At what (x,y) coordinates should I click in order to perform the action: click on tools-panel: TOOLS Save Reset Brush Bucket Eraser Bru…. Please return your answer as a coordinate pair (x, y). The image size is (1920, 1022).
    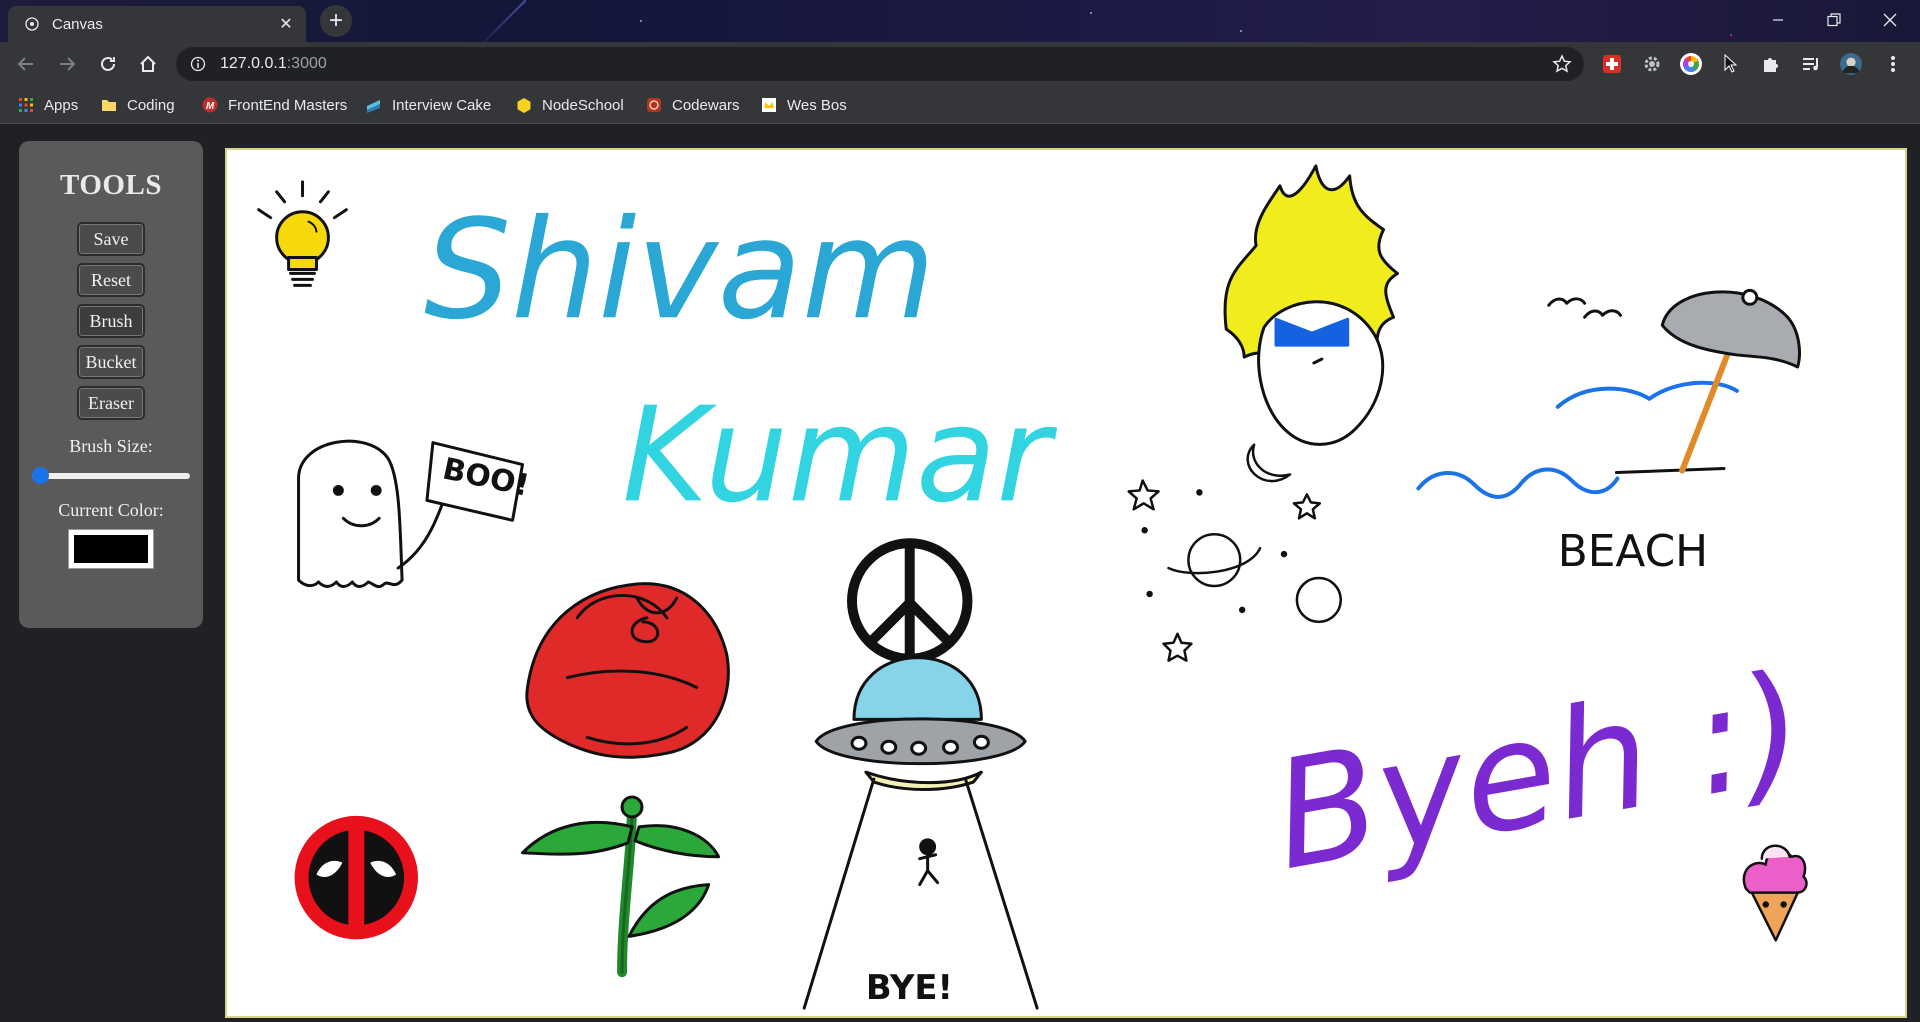
    Looking at the image, I should click on (111, 384).